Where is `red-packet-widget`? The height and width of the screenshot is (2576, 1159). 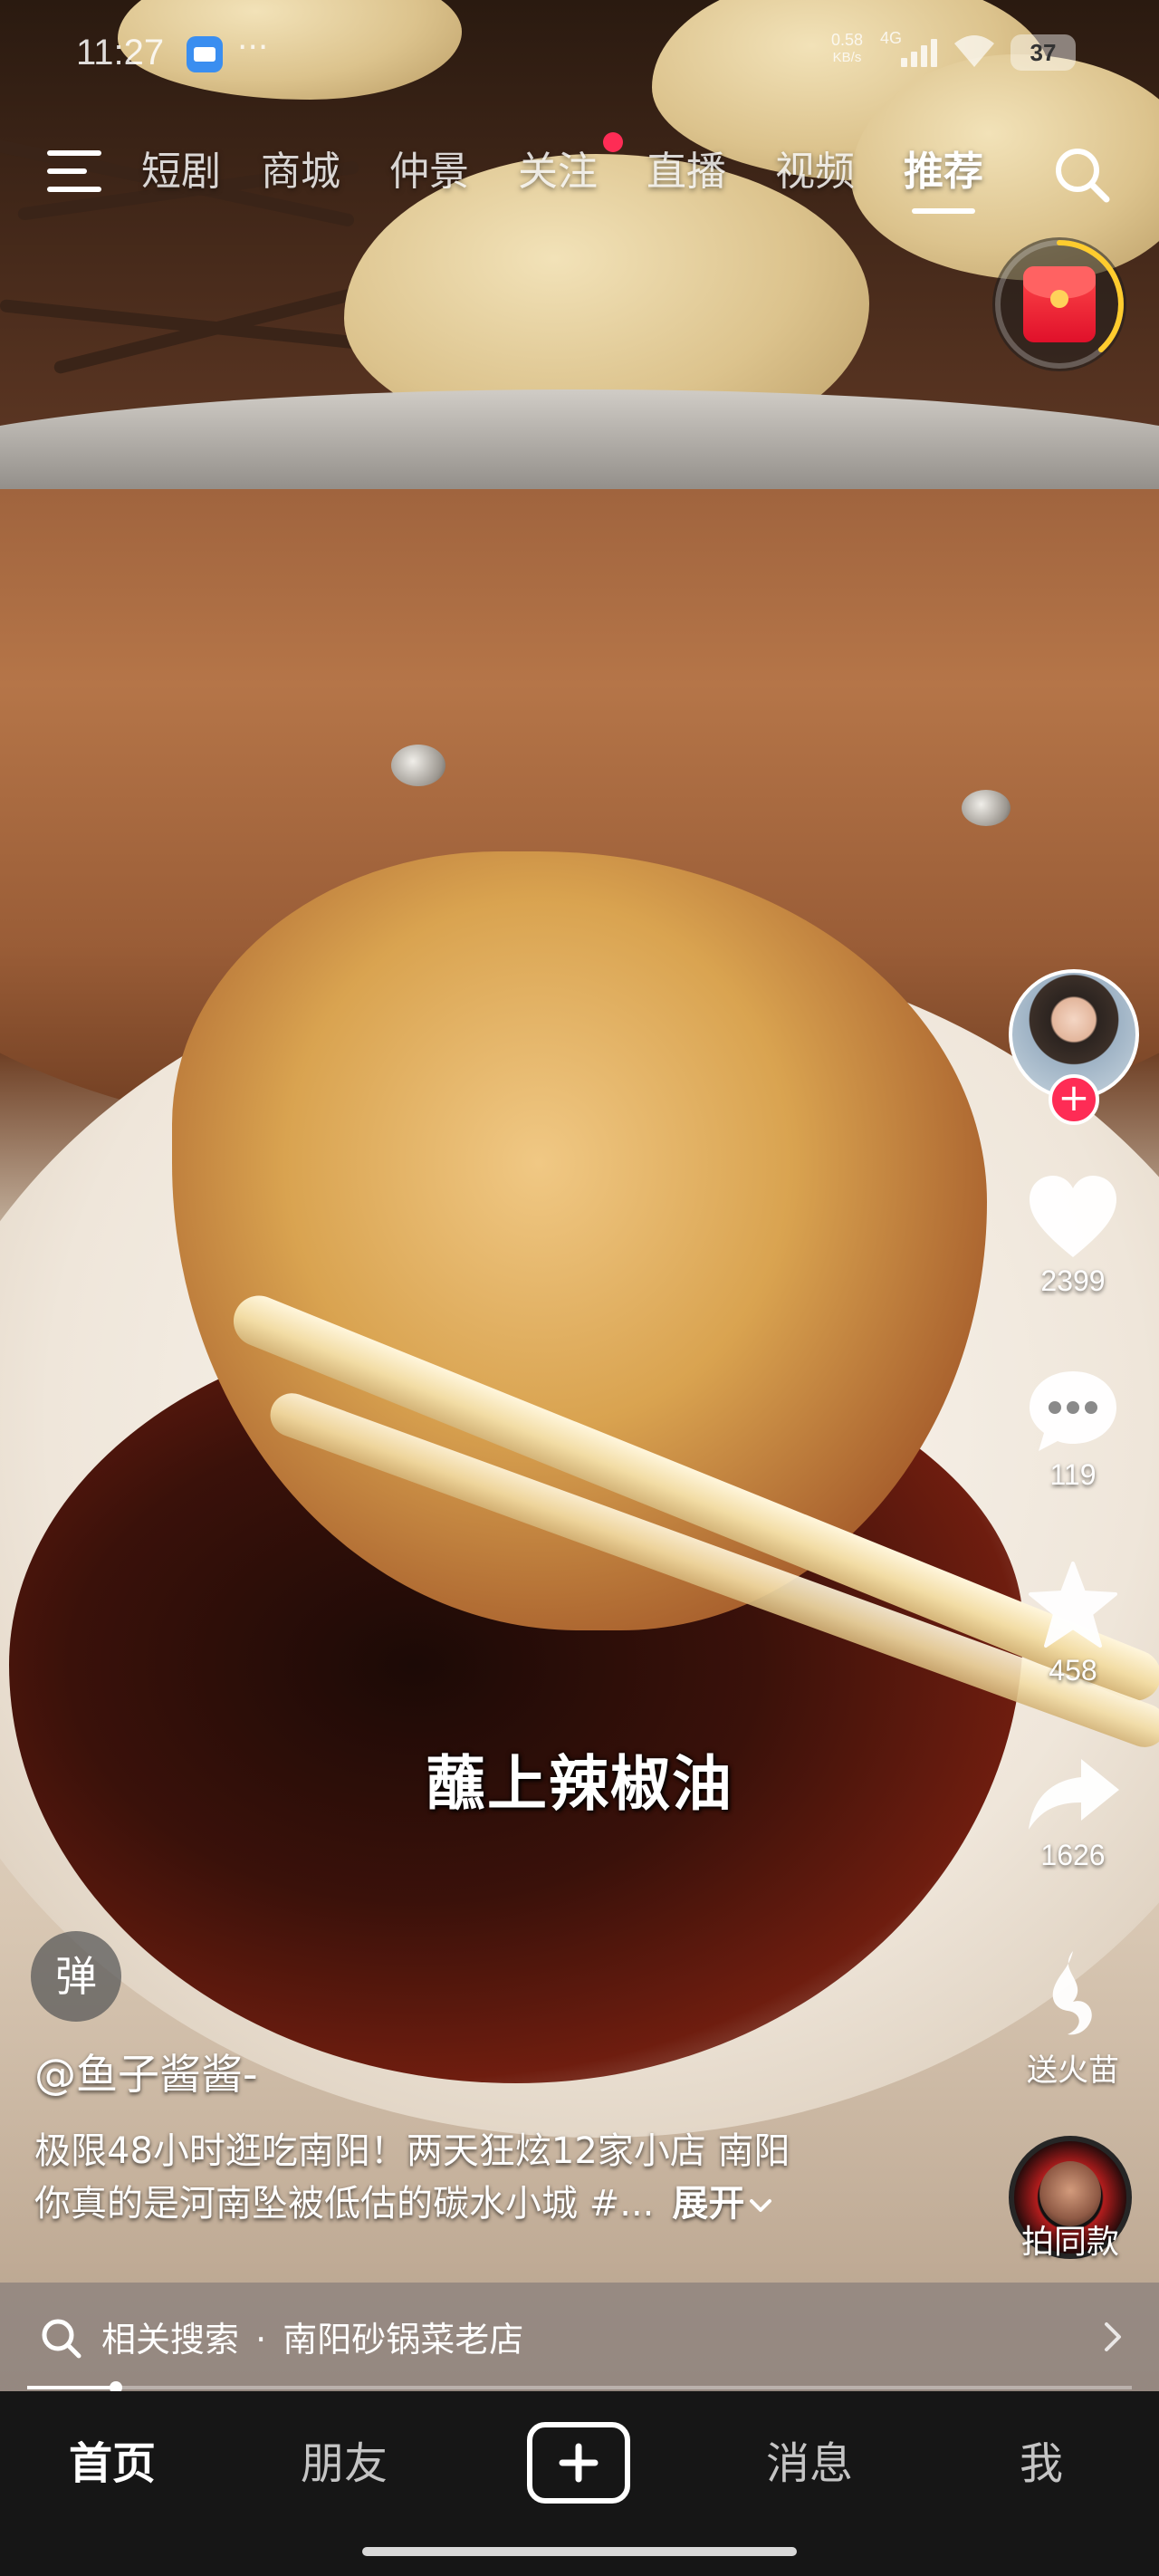
red-packet-widget is located at coordinates (1059, 304).